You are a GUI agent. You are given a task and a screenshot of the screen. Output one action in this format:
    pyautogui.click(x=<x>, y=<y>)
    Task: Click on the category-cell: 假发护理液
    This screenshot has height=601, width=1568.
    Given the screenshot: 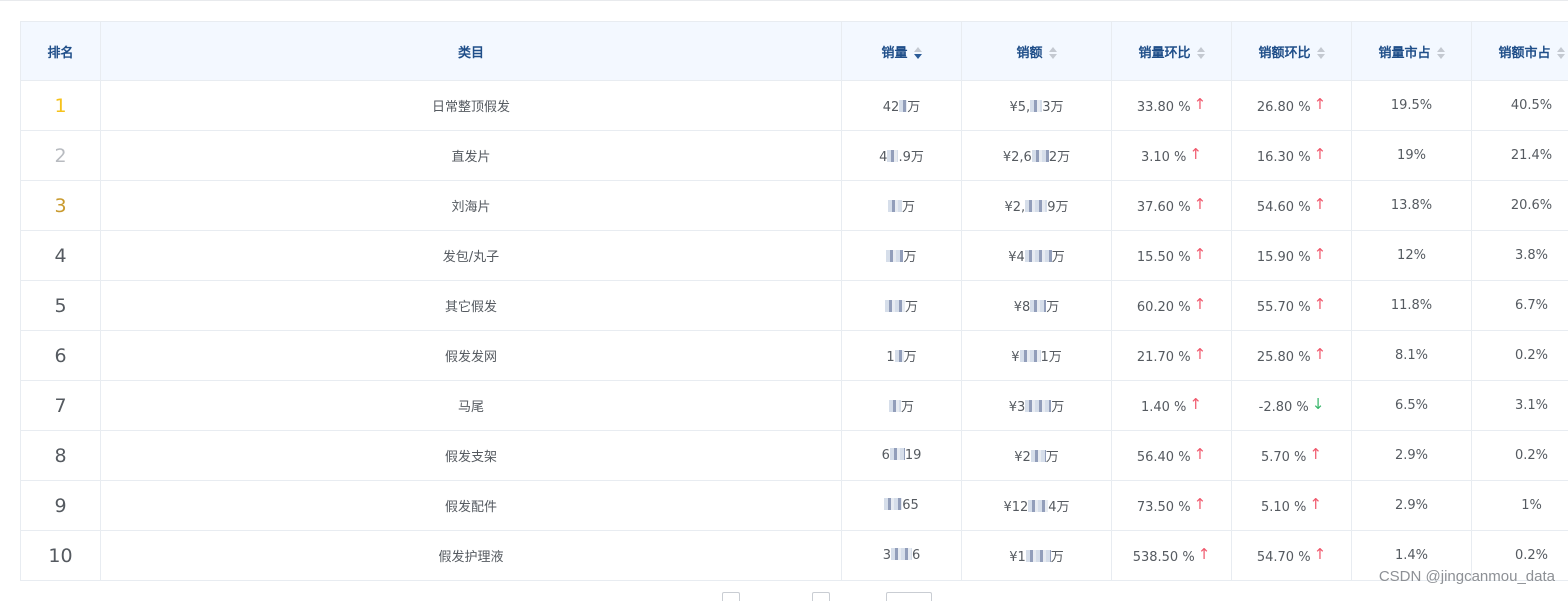 What is the action you would take?
    pyautogui.click(x=471, y=556)
    